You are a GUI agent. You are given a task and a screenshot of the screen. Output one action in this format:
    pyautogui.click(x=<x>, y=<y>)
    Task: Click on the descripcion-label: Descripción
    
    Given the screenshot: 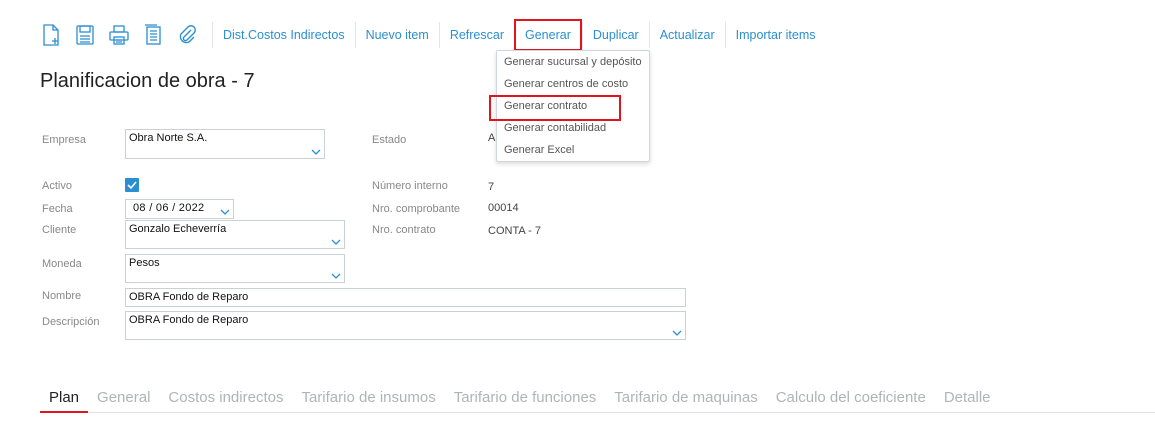 What is the action you would take?
    pyautogui.click(x=71, y=322)
    